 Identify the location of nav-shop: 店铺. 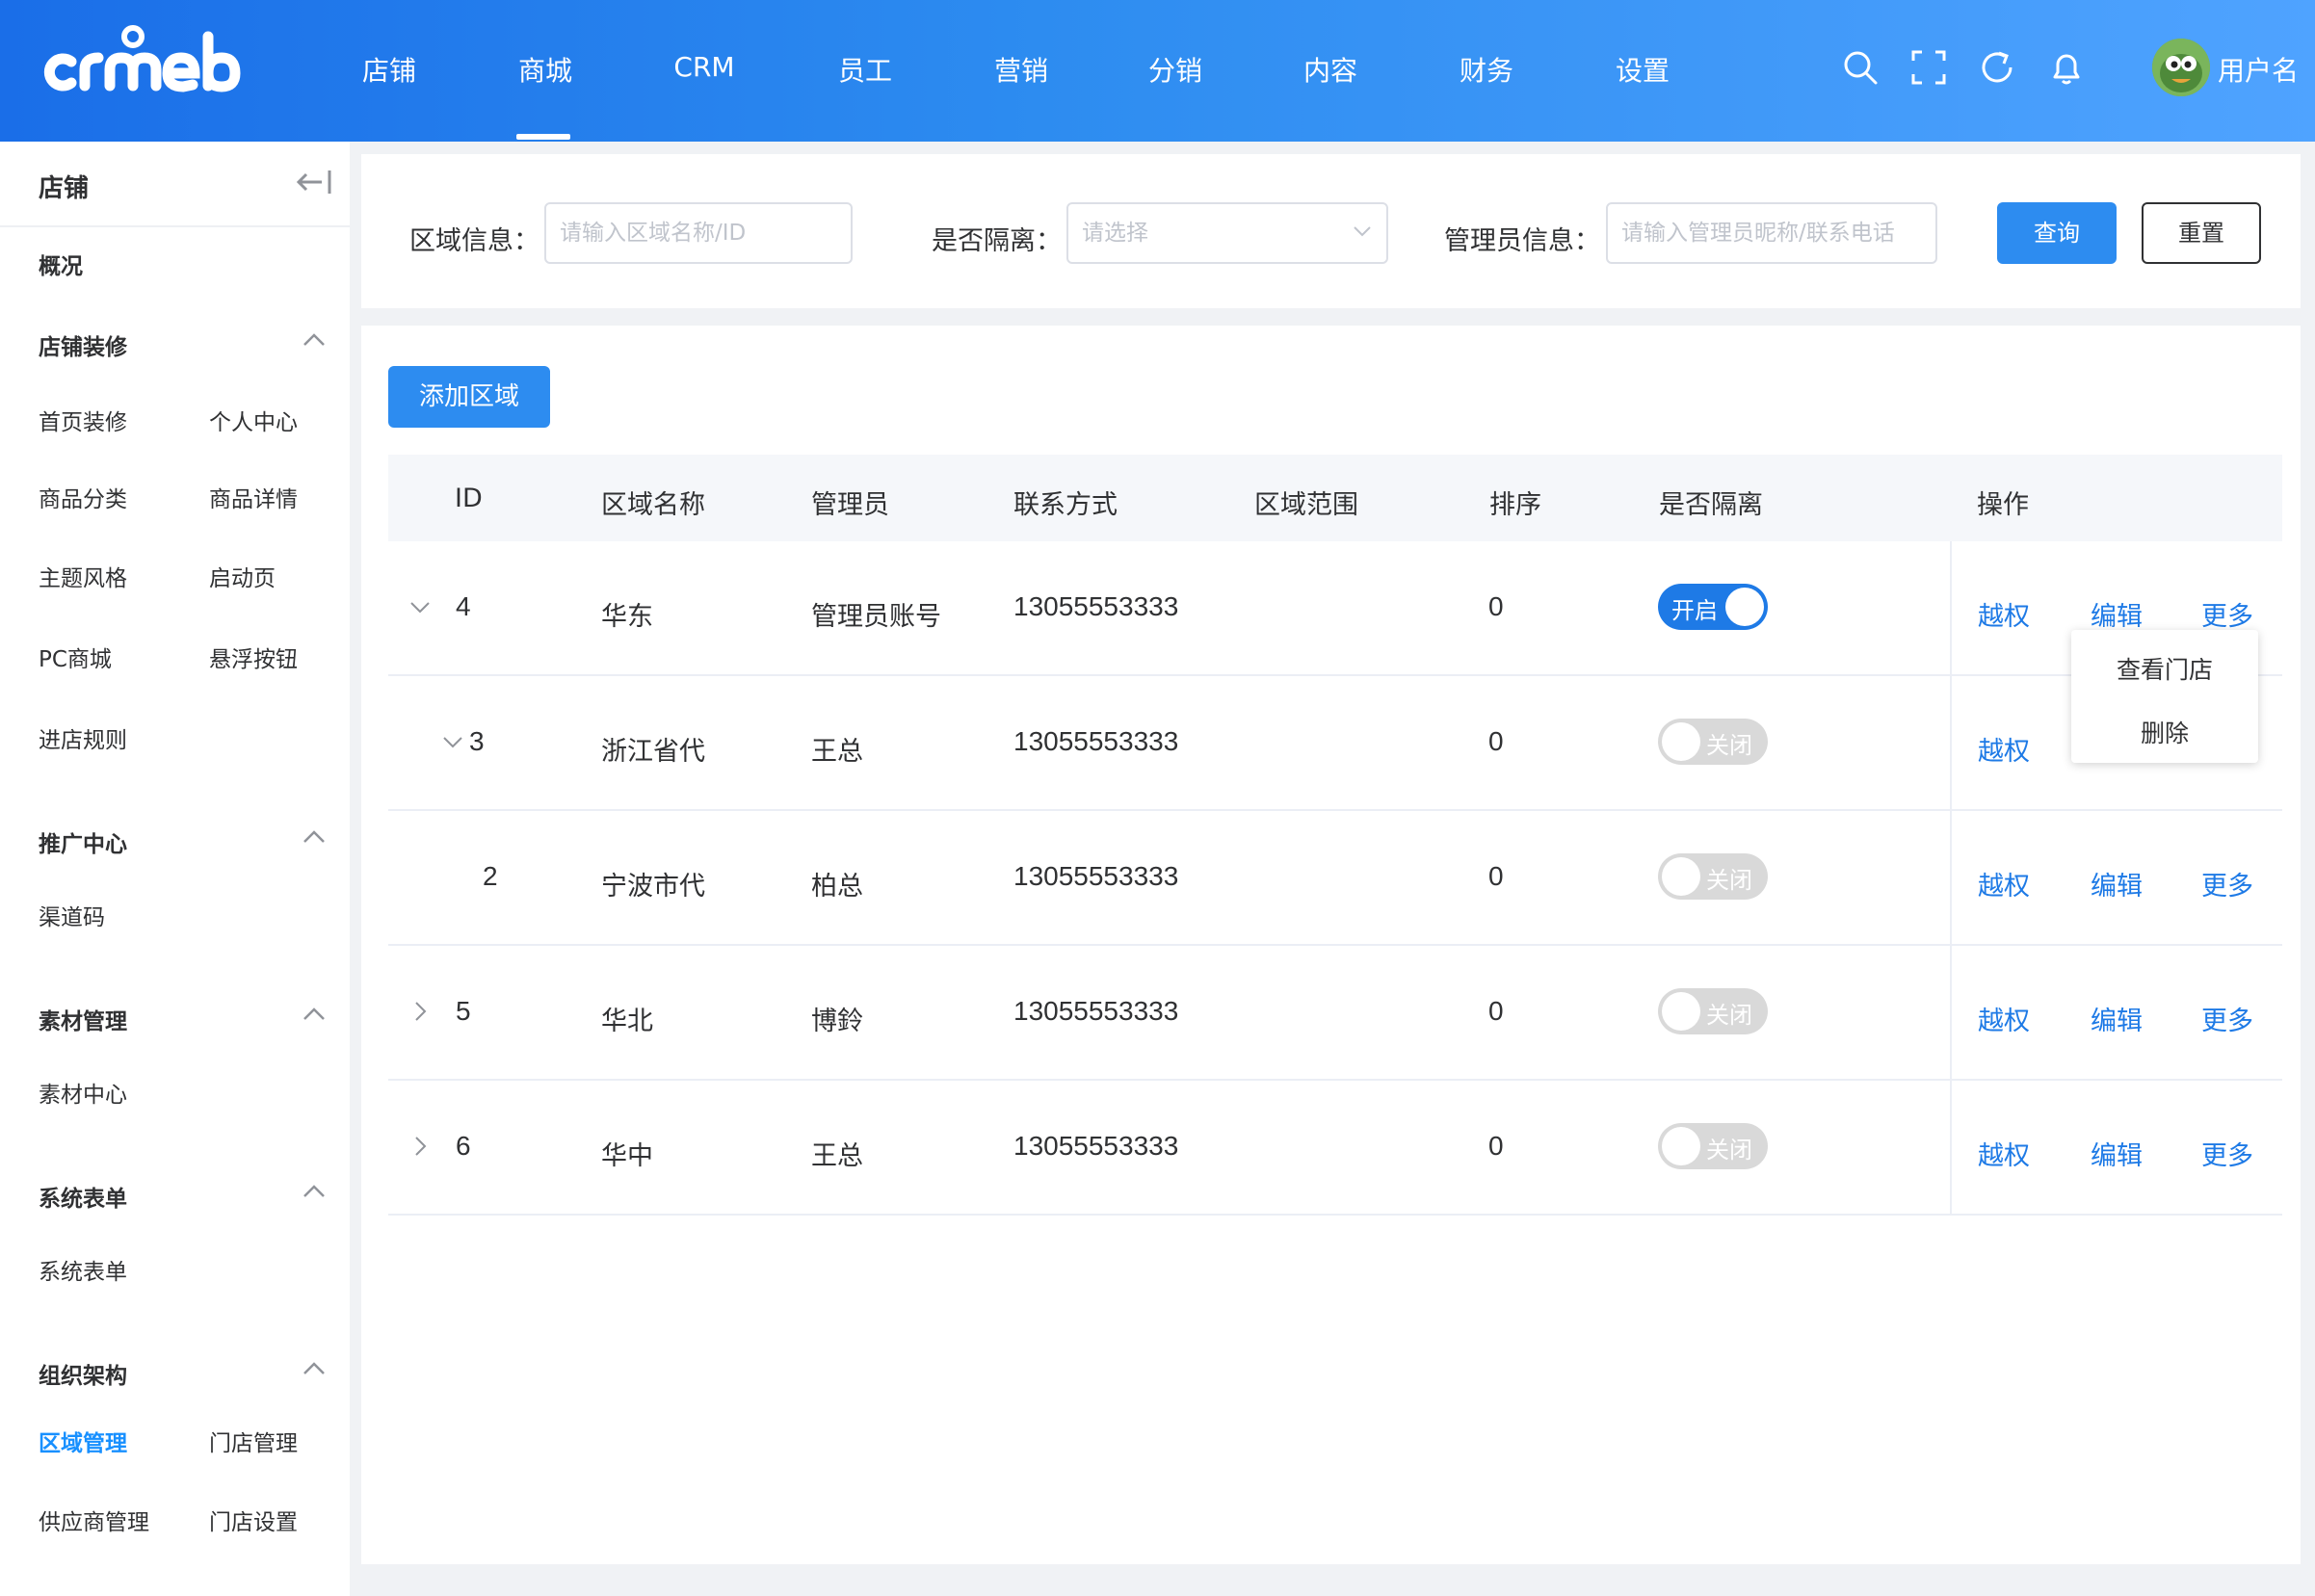
(389, 72).